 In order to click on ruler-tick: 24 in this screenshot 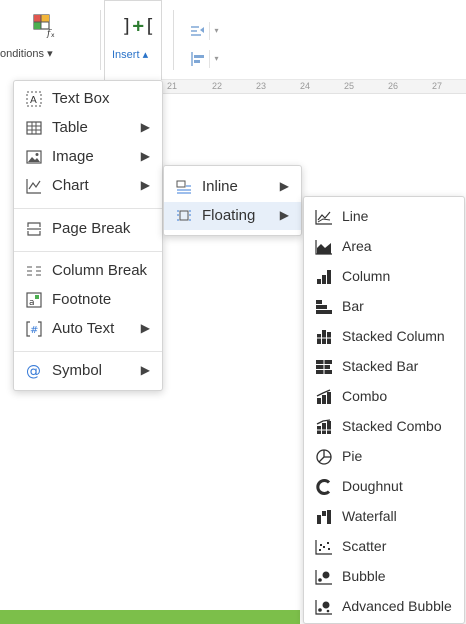, I will do `click(305, 86)`.